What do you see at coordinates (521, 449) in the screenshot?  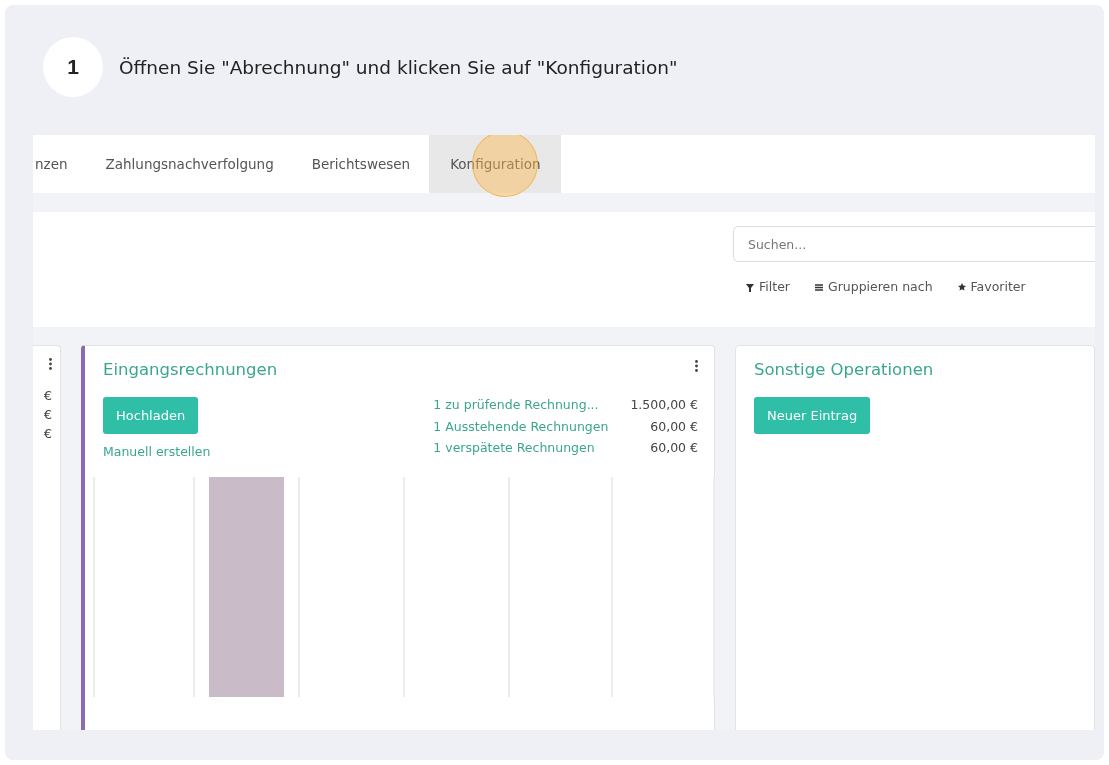 I see `invoice-link: 1 verspätete Rechnungen` at bounding box center [521, 449].